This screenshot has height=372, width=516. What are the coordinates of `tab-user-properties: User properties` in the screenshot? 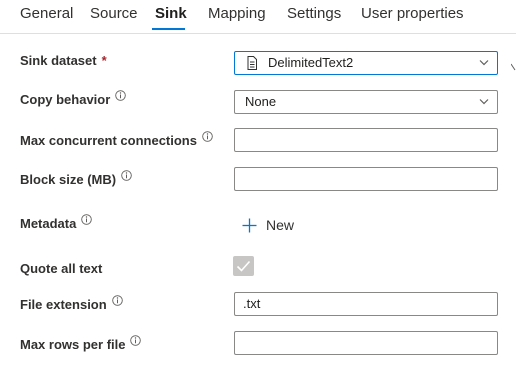 It's located at (412, 13).